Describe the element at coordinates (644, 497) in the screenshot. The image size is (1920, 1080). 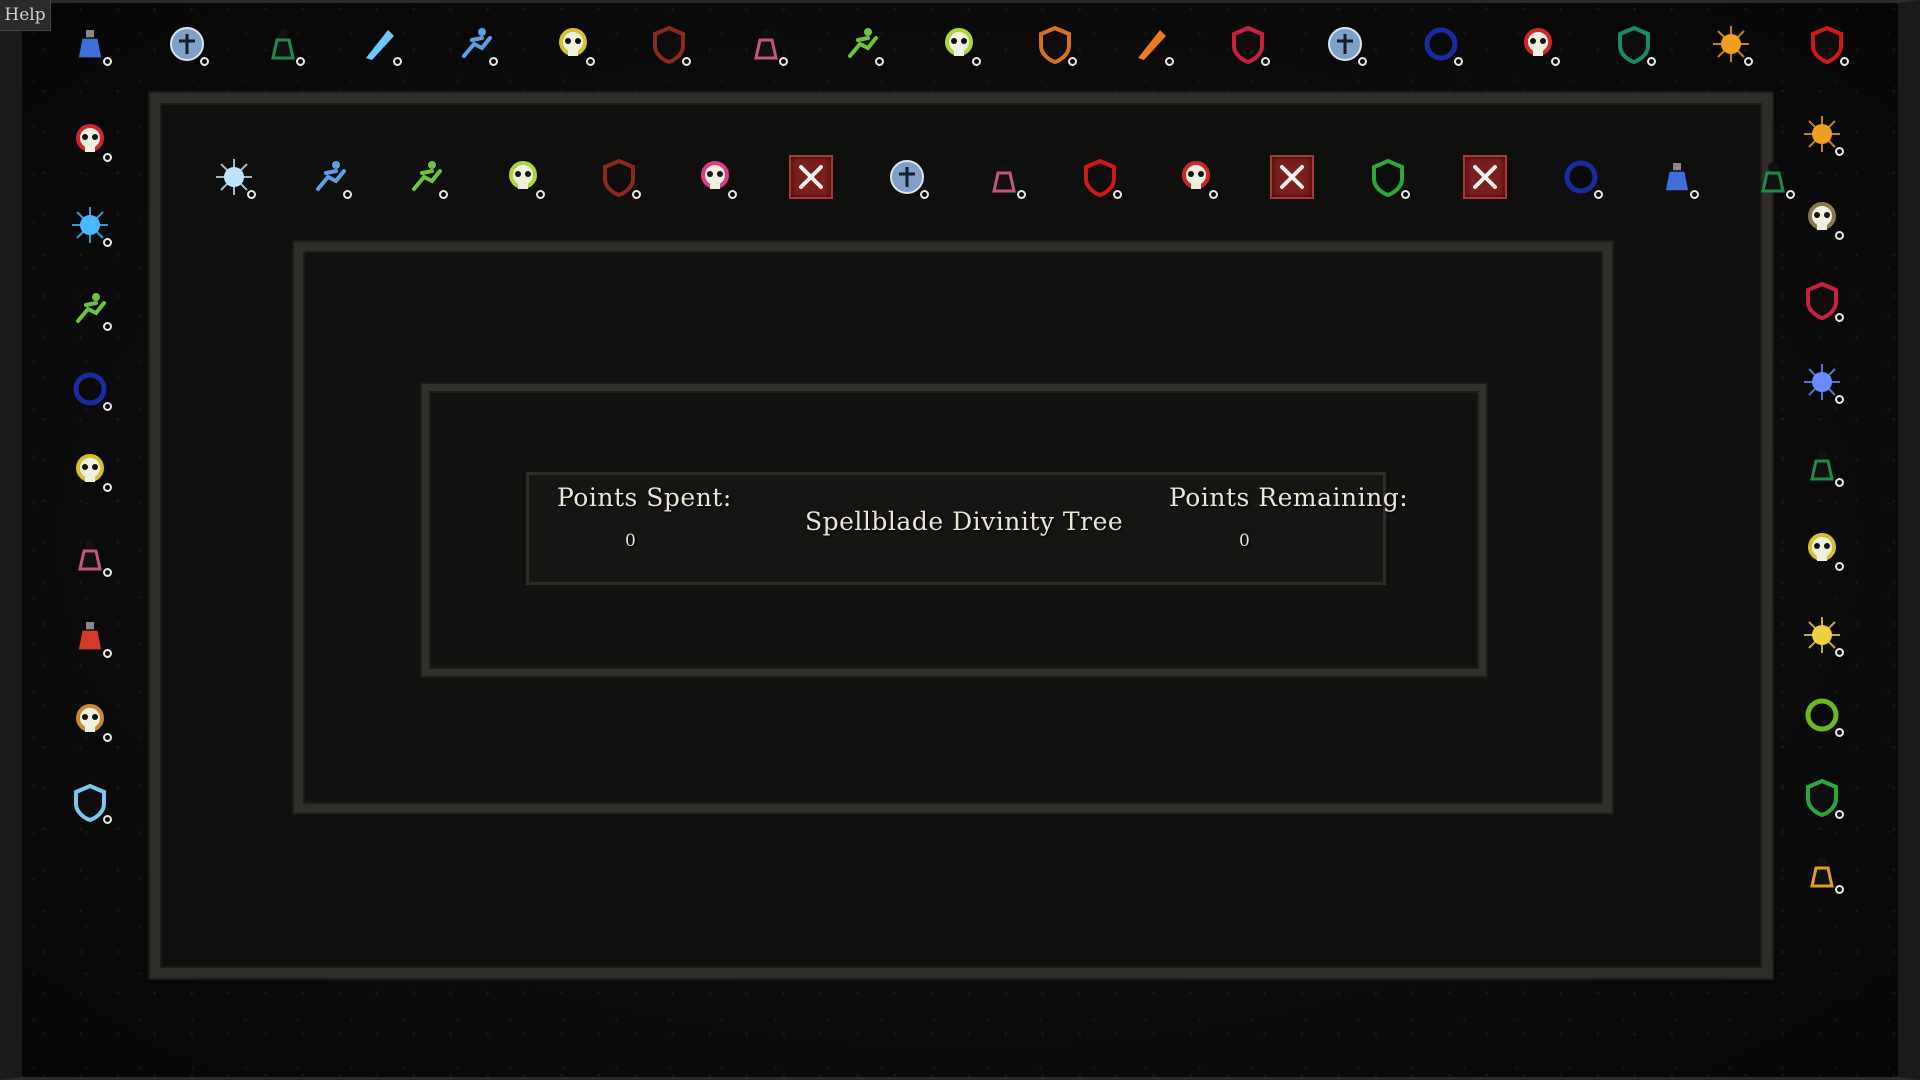
I see `points-spent-label: Points Spent:` at that location.